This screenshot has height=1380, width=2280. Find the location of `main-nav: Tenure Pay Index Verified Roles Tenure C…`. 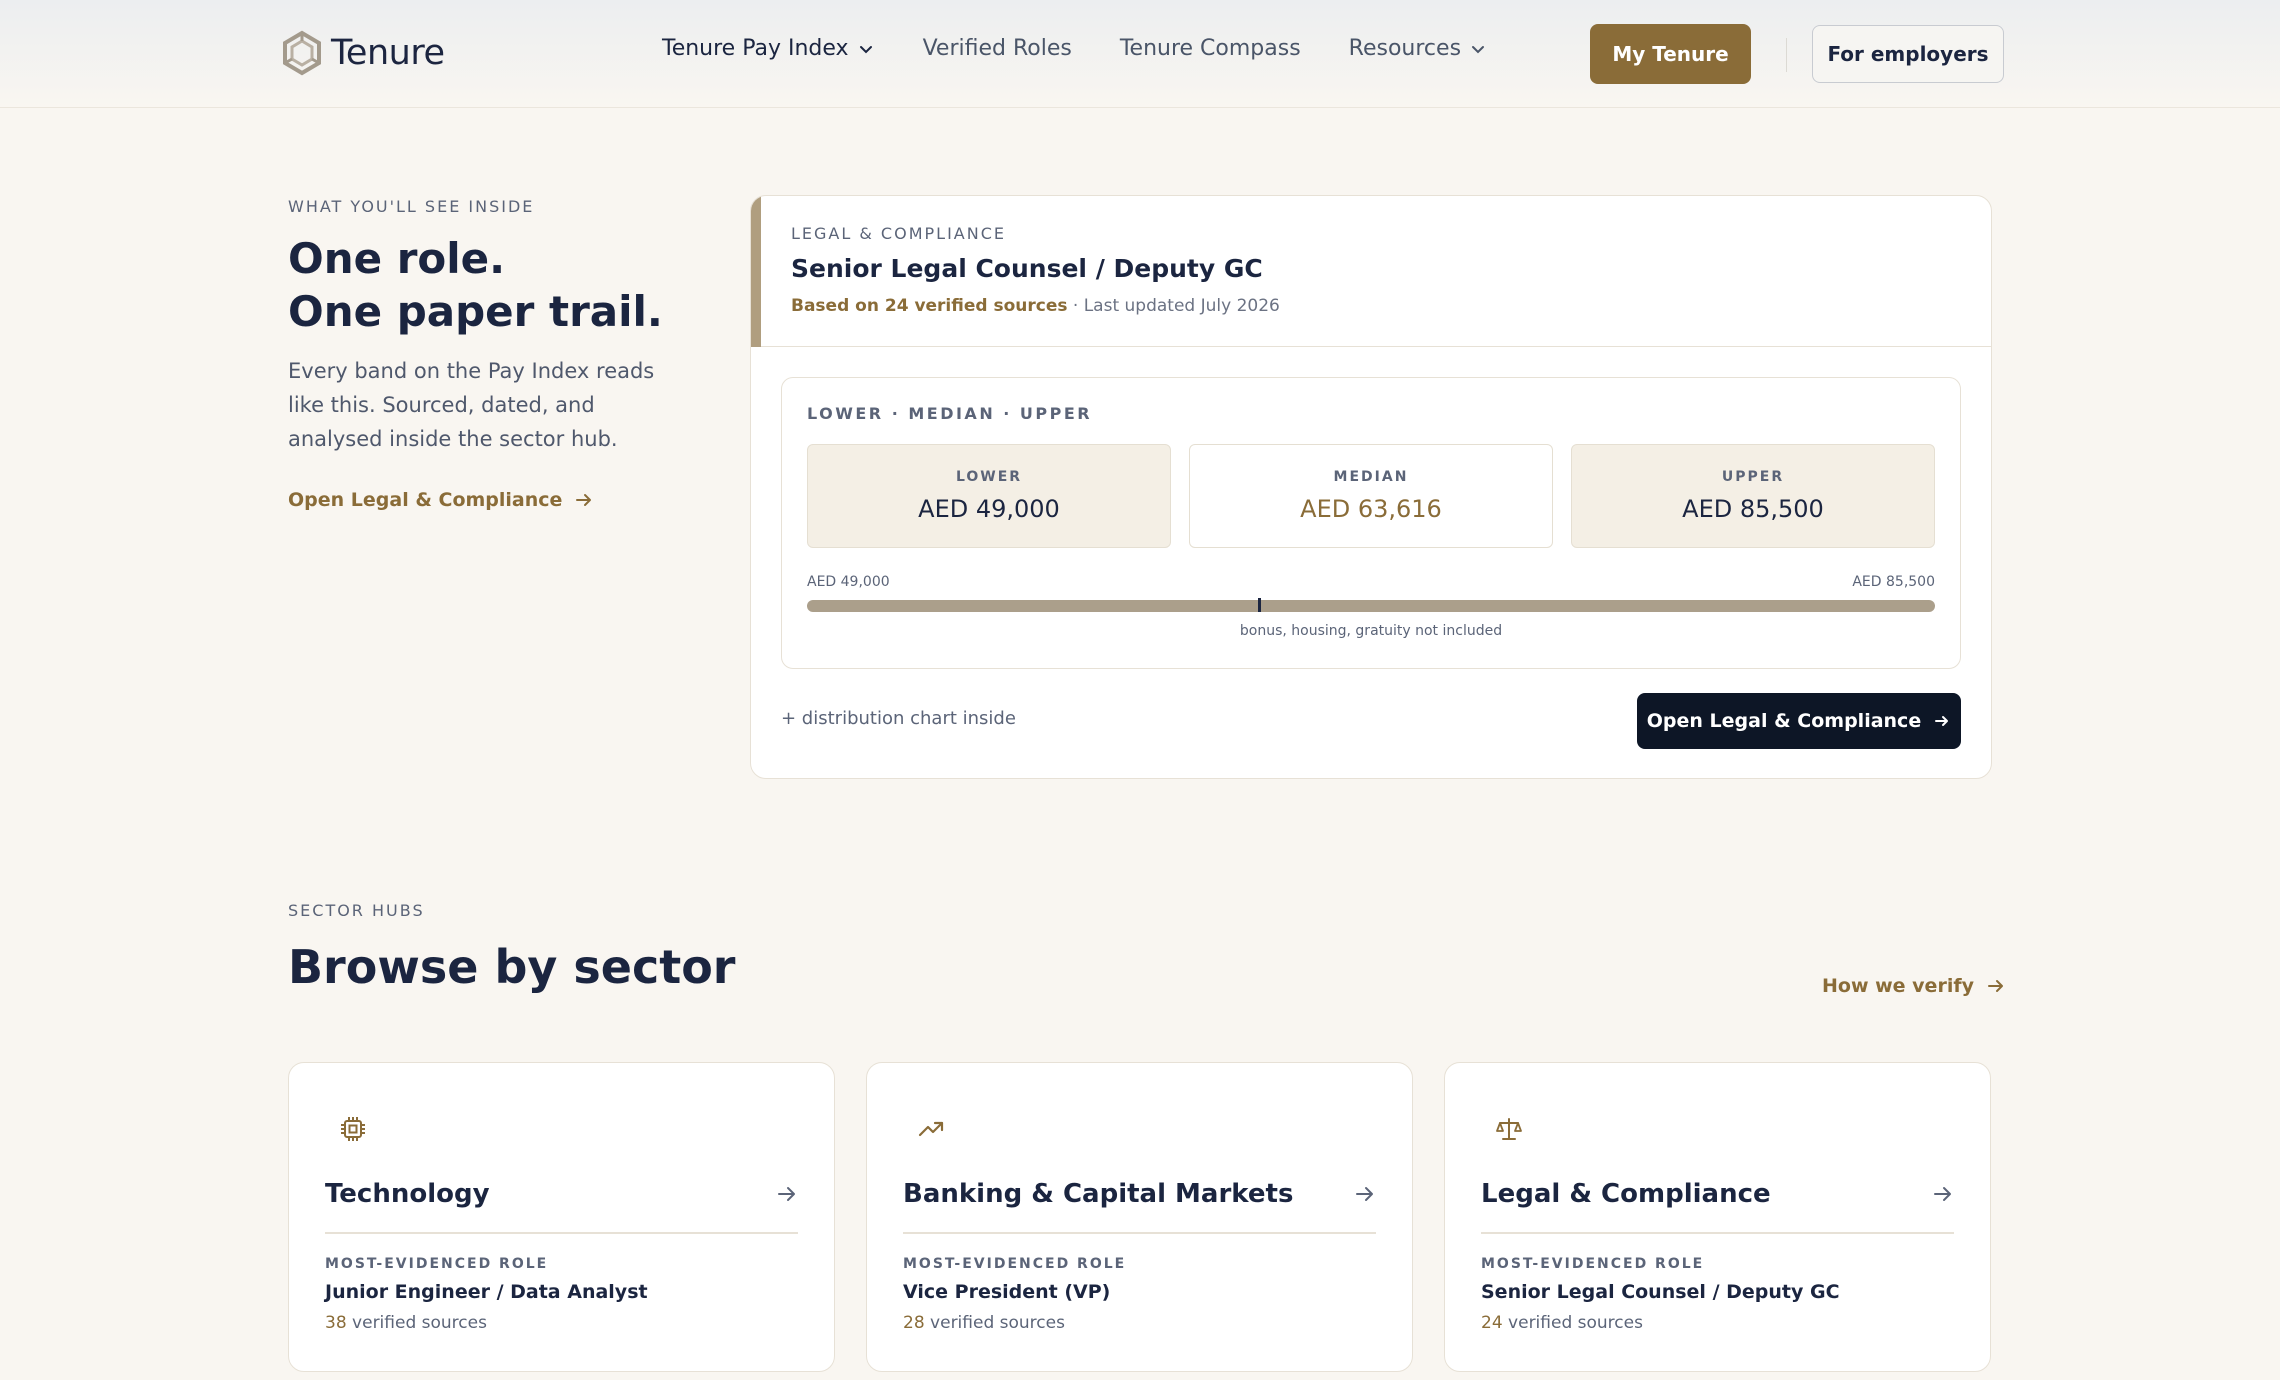

main-nav: Tenure Pay Index Verified Roles Tenure C… is located at coordinates (1098, 48).